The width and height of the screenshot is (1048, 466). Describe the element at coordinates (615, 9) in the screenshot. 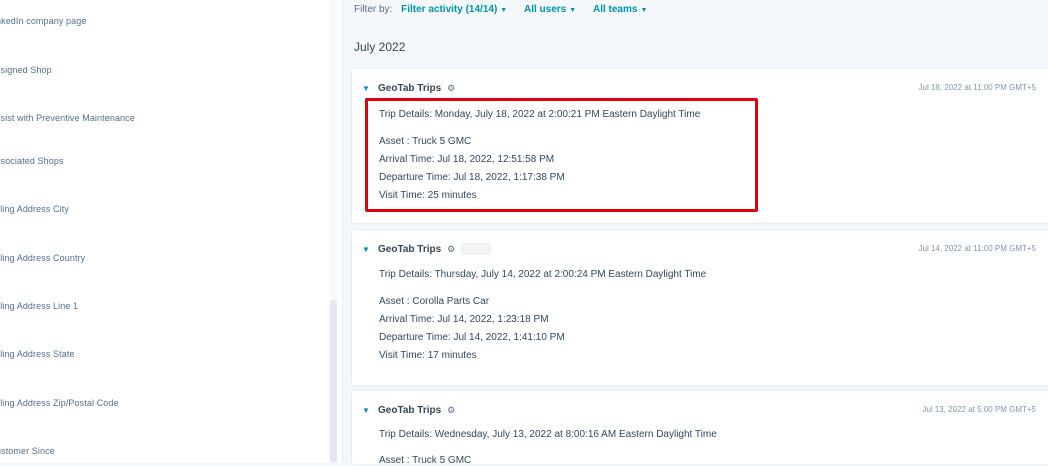

I see `all-teams-label: All teams` at that location.